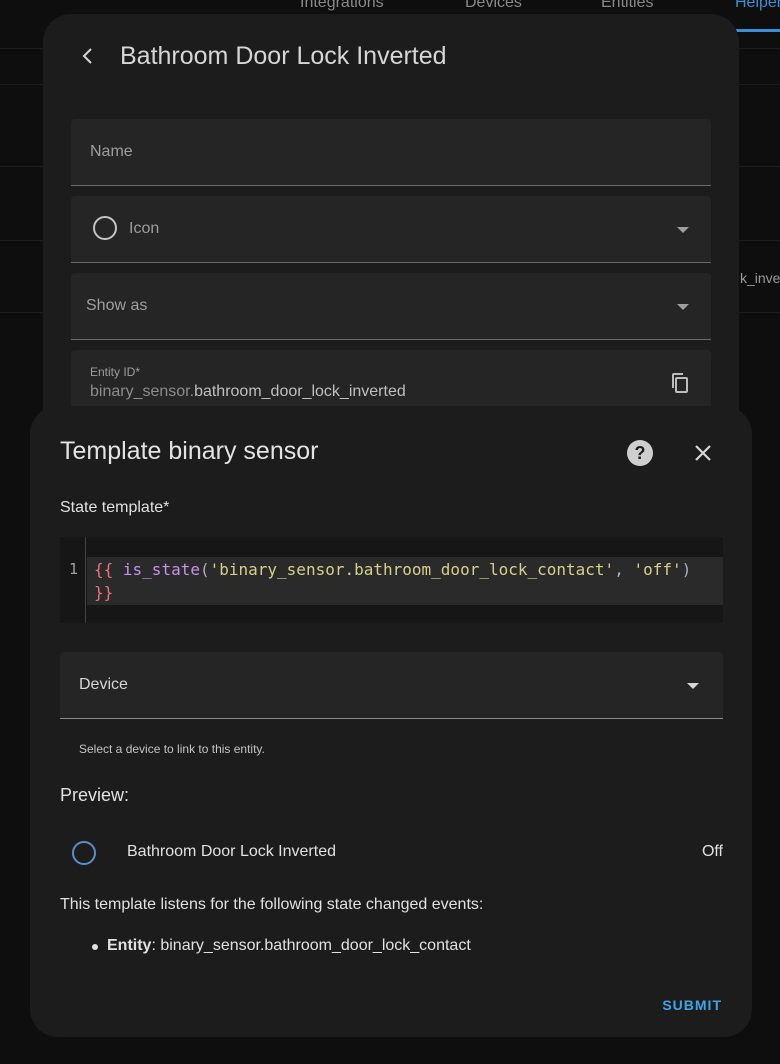  What do you see at coordinates (657, 569) in the screenshot?
I see `code-token-string: 'off'` at bounding box center [657, 569].